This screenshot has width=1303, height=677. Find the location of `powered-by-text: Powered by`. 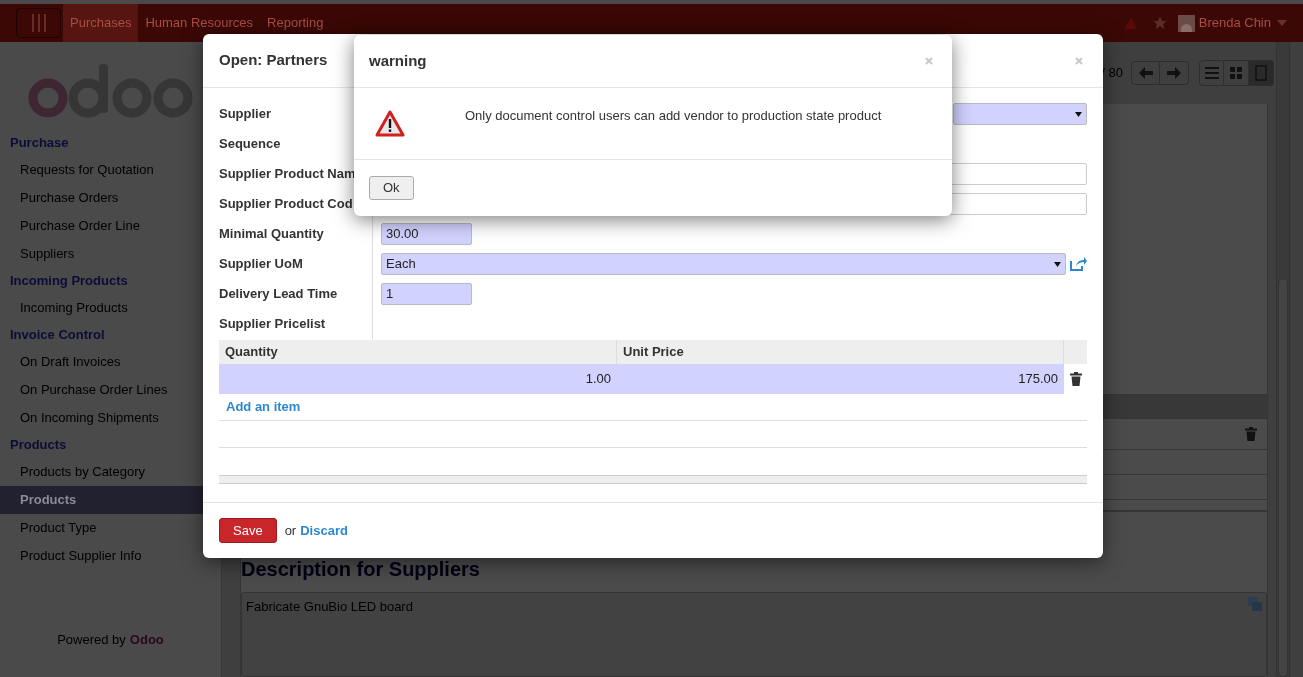

powered-by-text: Powered by is located at coordinates (91, 639).